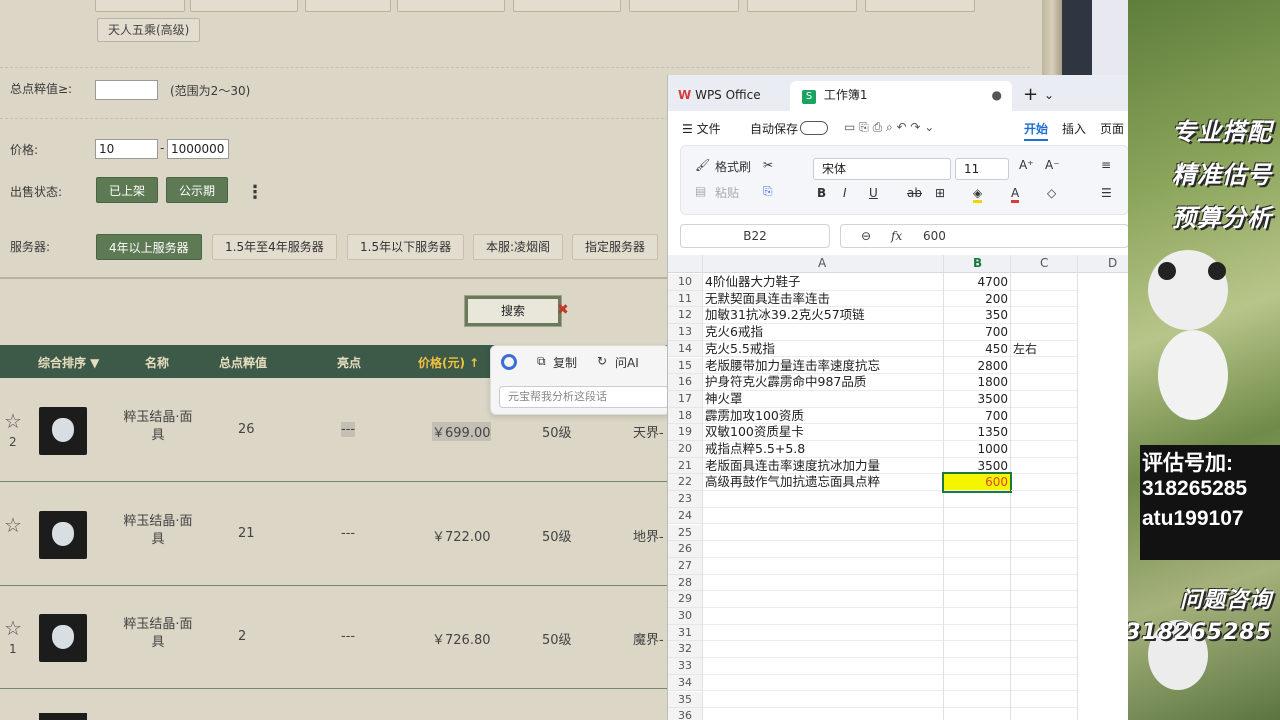 Image resolution: width=1280 pixels, height=720 pixels. I want to click on row-number: 27, so click(685, 566).